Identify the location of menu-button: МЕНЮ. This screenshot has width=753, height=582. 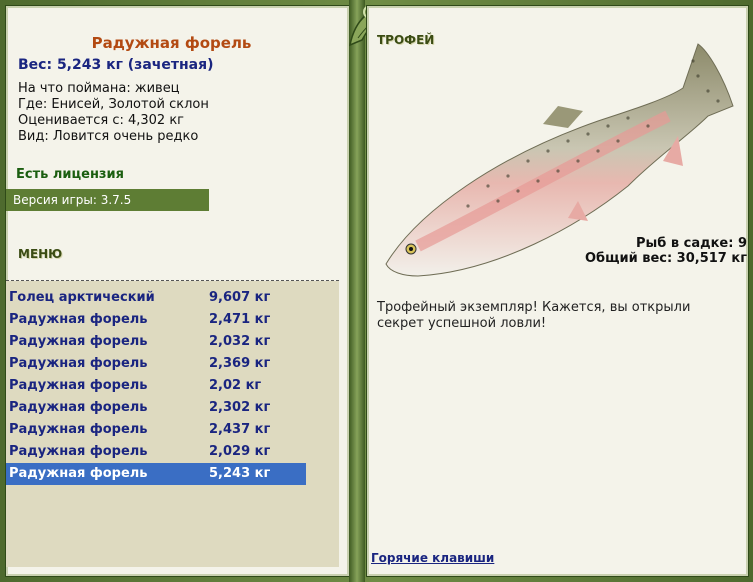
(40, 254).